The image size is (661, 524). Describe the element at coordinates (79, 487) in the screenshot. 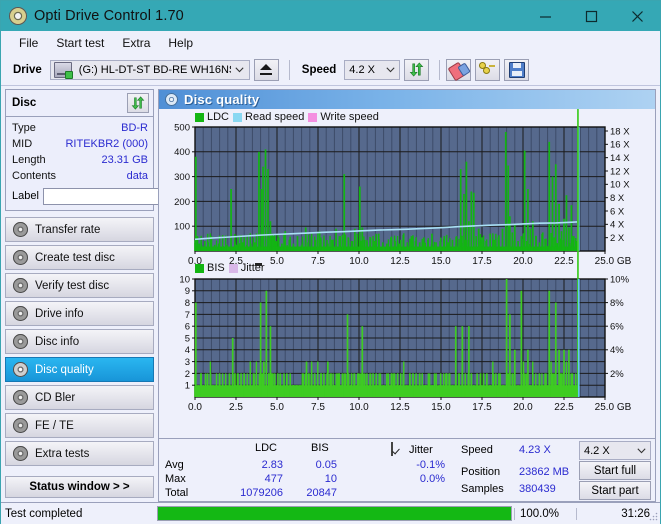

I see `status-window-button: Status window > >` at that location.